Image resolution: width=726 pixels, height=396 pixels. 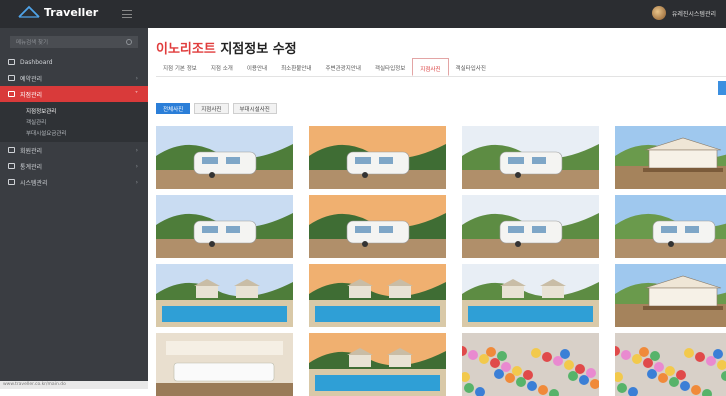 What do you see at coordinates (74, 94) in the screenshot?
I see `sidebar-item-branch: 지점관리 ˅` at bounding box center [74, 94].